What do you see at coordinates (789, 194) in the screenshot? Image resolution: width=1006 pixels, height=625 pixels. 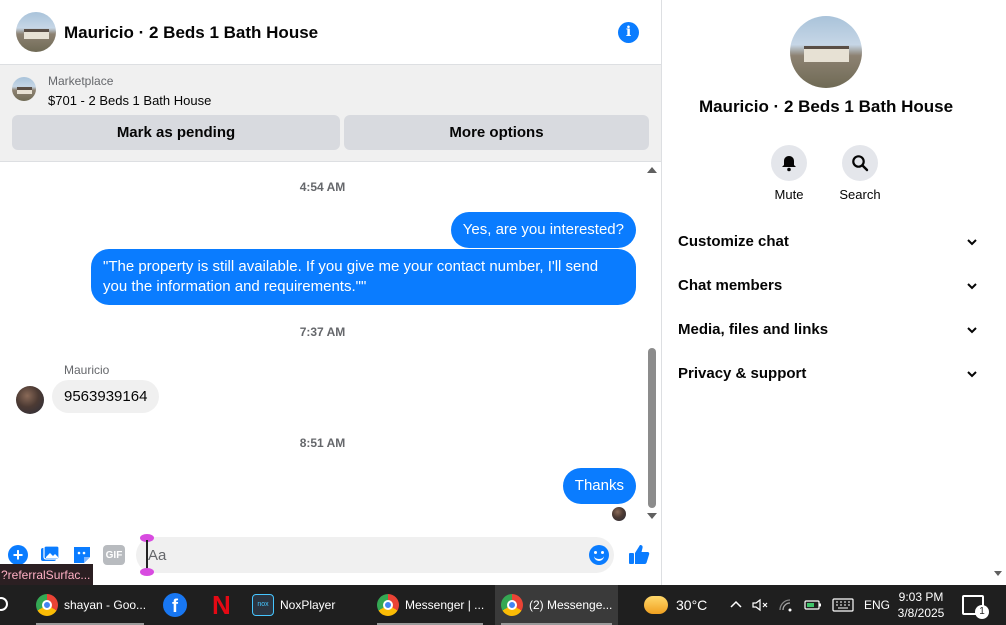 I see `mute-label: Mute` at bounding box center [789, 194].